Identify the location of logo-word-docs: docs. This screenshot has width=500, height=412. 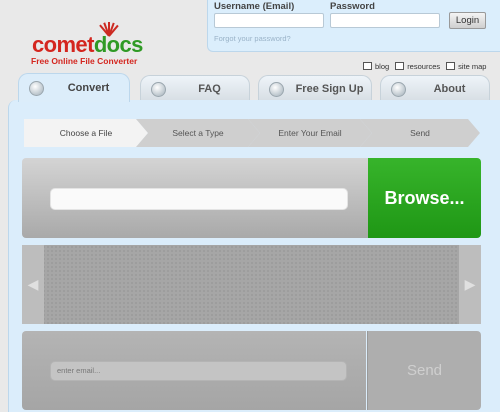
(118, 44).